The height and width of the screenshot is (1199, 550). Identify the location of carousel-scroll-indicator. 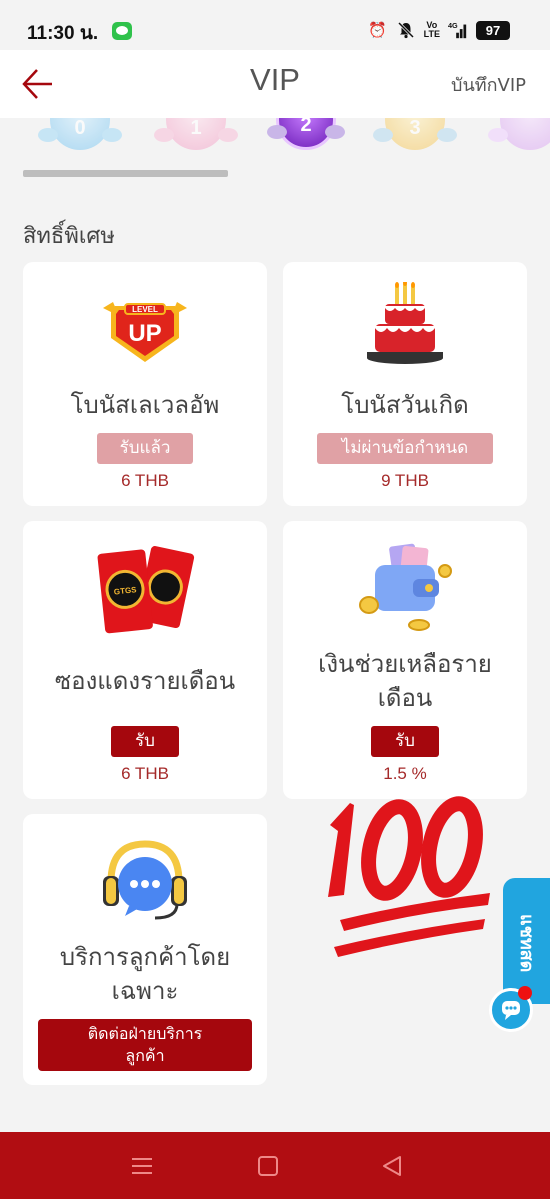
(125, 173).